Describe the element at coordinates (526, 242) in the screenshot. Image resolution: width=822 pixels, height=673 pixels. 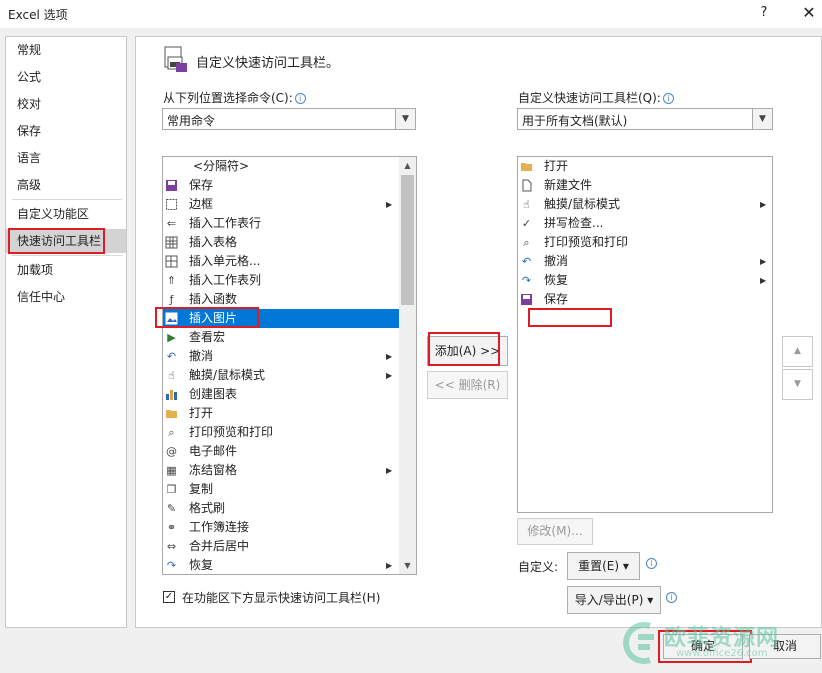
I see `print-preview-icon: ⌕` at that location.